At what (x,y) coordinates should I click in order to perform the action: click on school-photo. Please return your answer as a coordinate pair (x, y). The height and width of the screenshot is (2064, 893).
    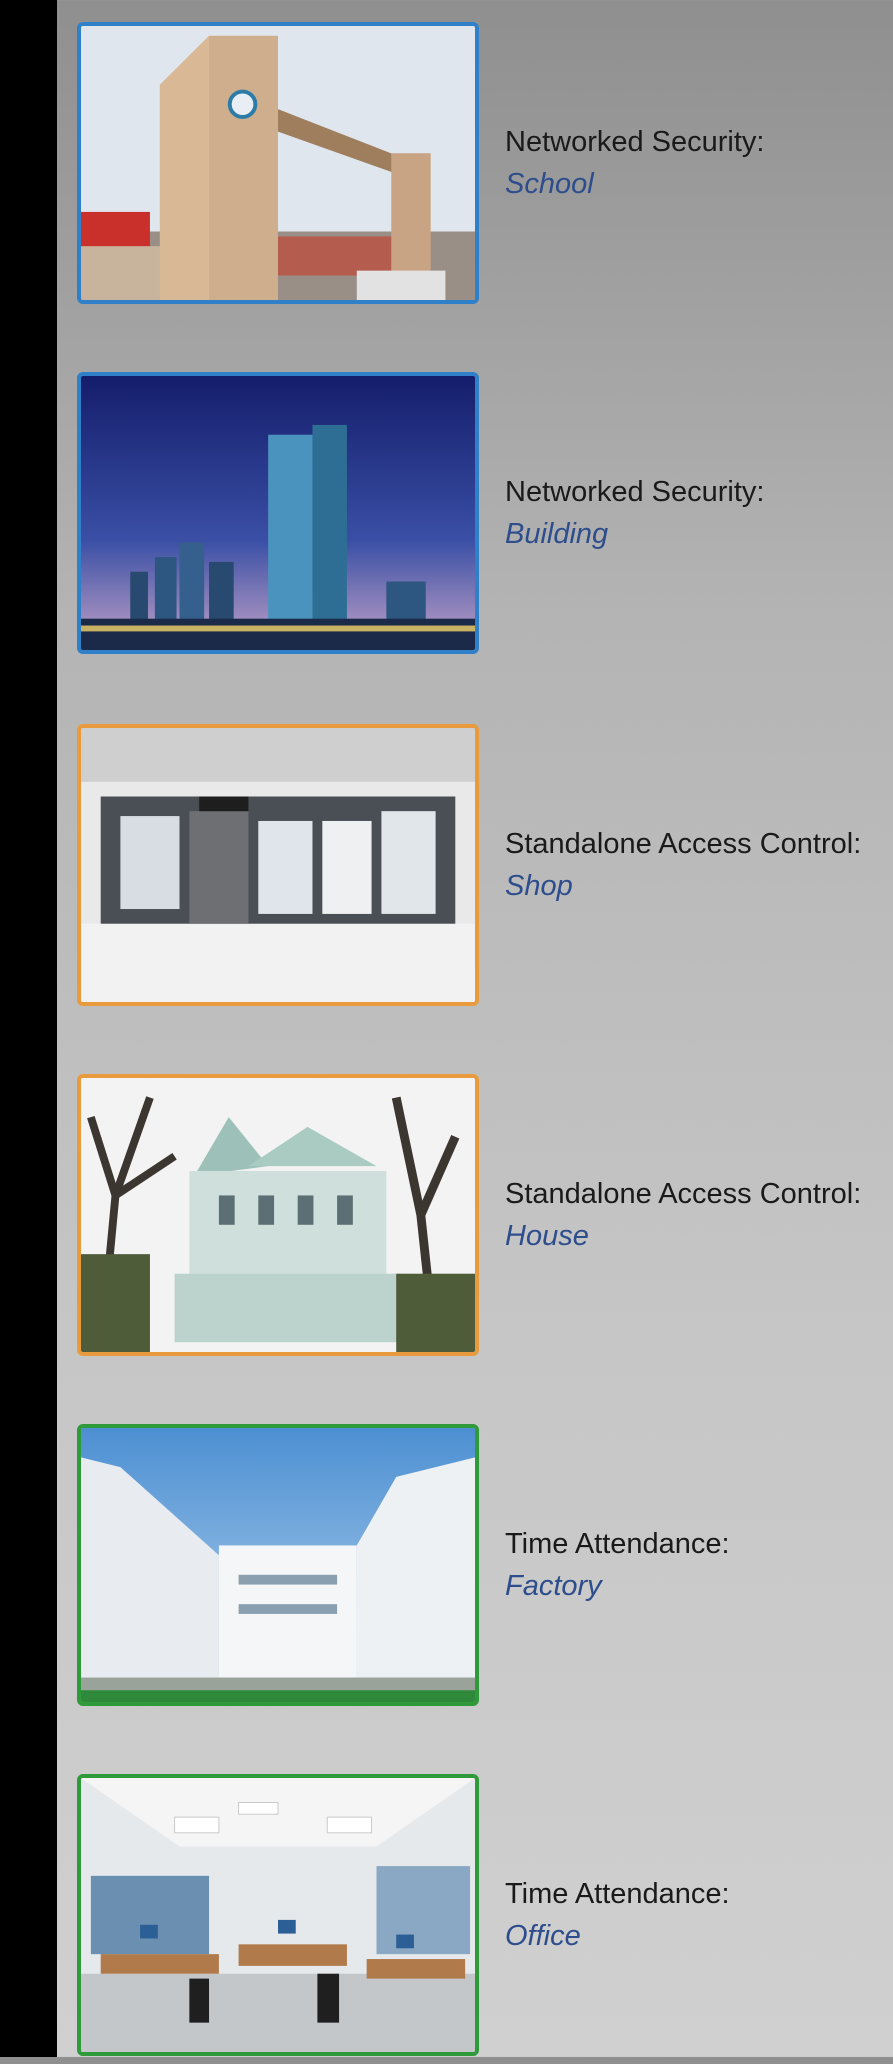
    Looking at the image, I should click on (278, 163).